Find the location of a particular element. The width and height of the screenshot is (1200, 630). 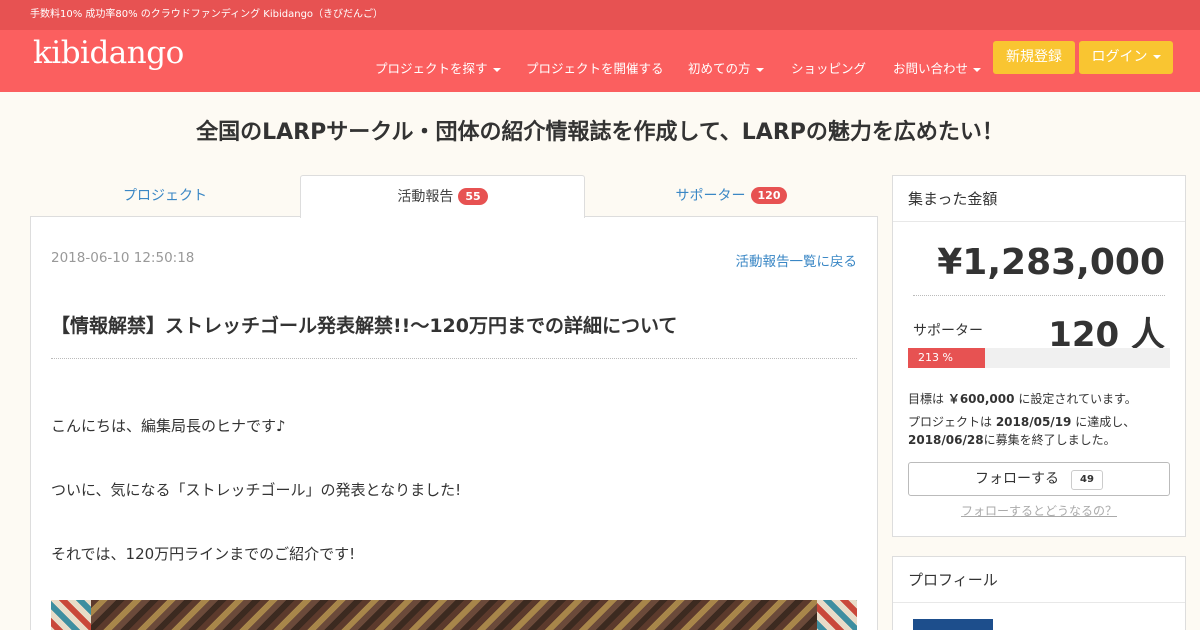

goal-text: 目標は ￥600,000 に設定されています。 is located at coordinates (1022, 398).